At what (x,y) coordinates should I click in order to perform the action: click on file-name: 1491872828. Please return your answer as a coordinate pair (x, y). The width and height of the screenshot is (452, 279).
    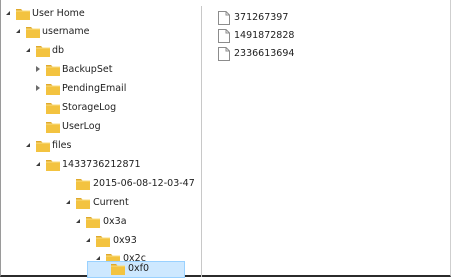
    Looking at the image, I should click on (264, 35).